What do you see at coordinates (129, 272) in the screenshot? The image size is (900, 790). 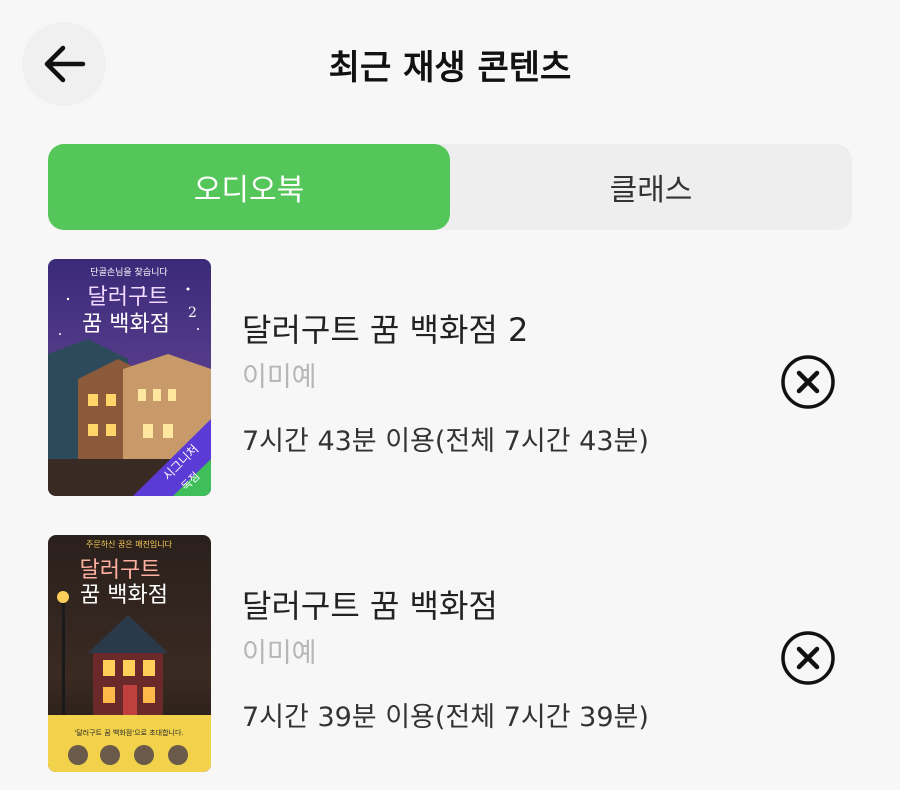 I see `cover-tagline: 단골손님을 찾습니다` at bounding box center [129, 272].